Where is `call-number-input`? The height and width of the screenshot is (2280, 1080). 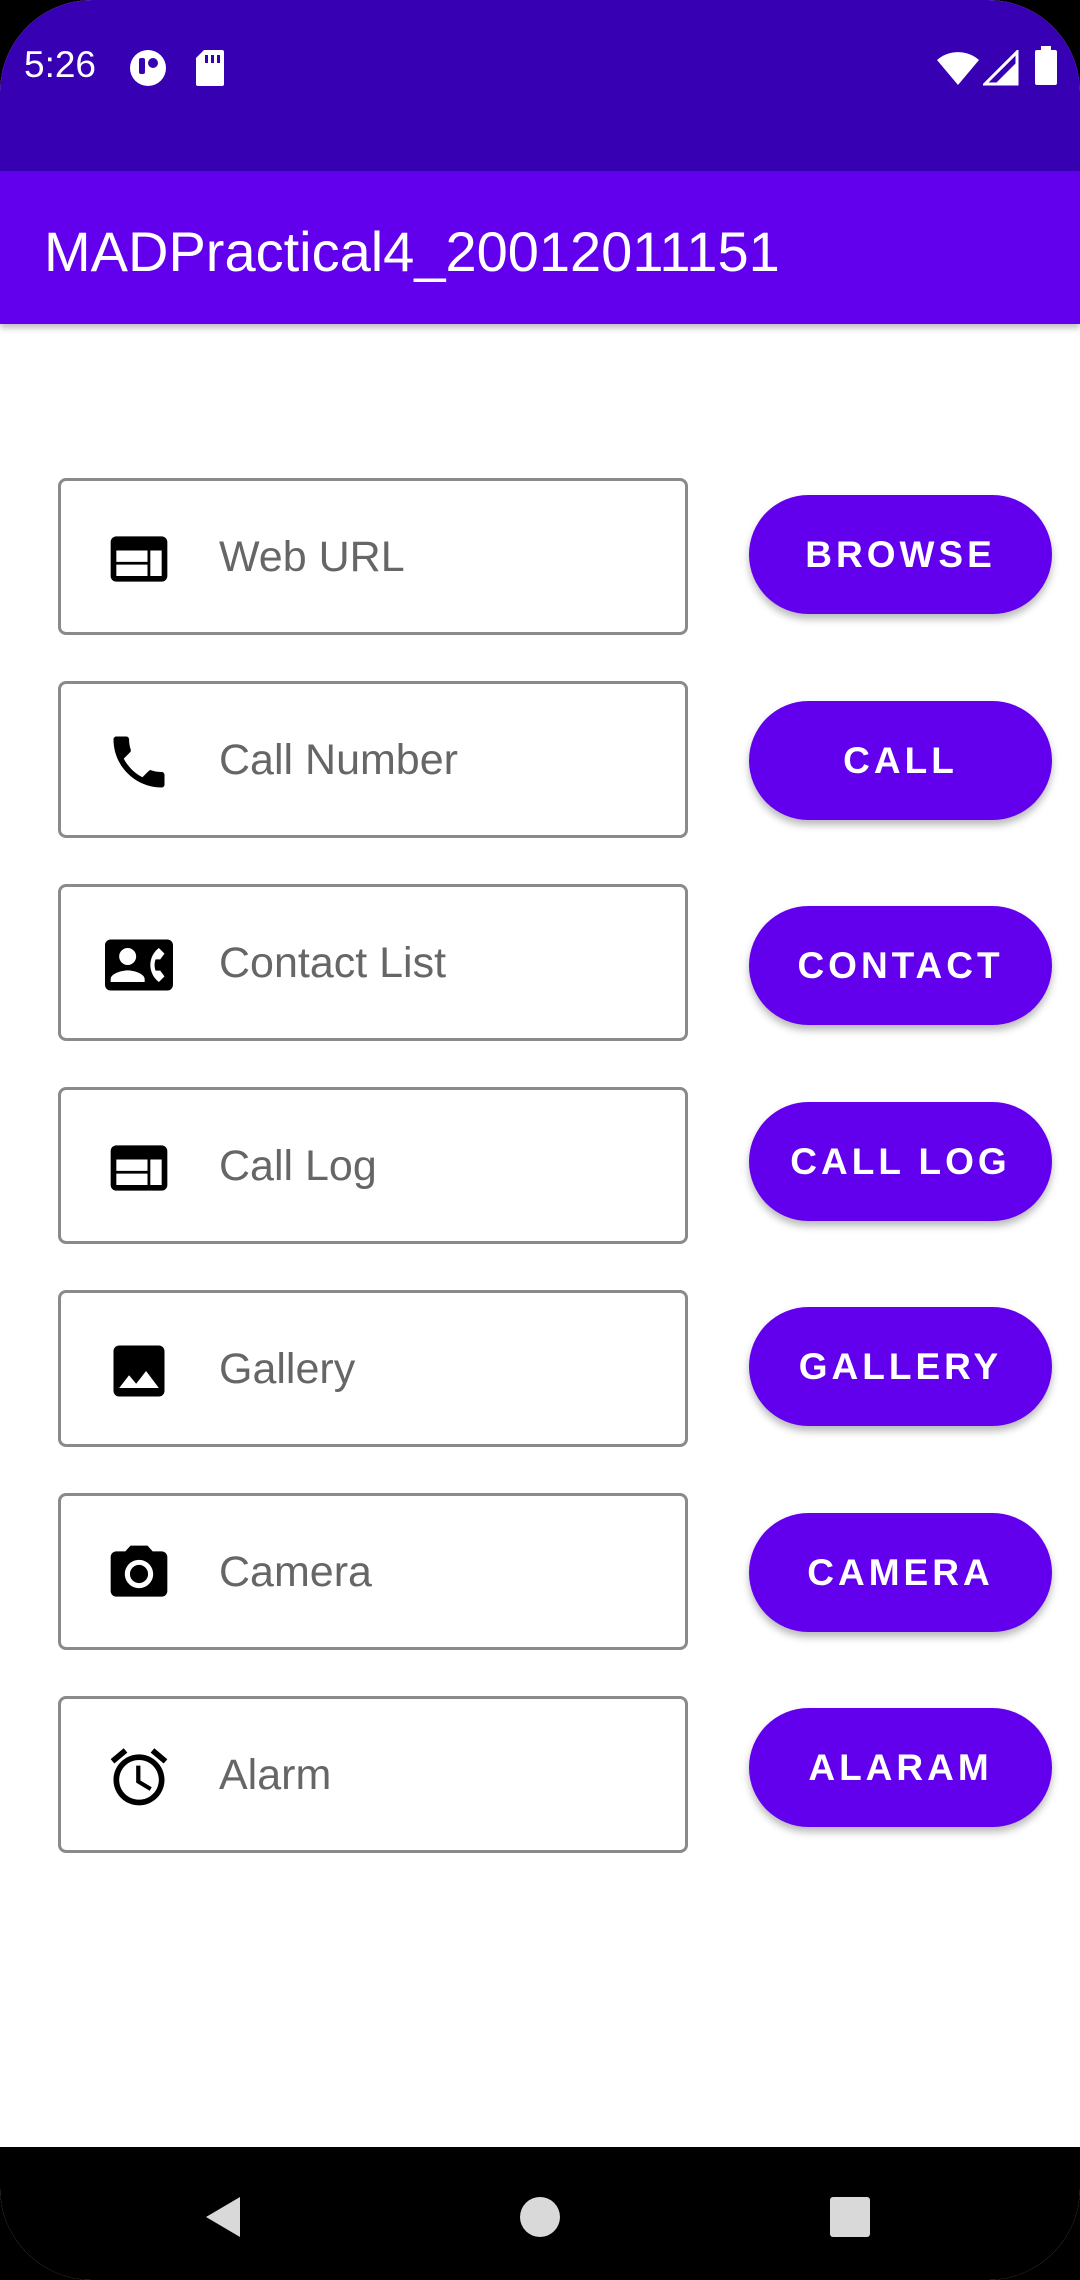
call-number-input is located at coordinates (439, 760).